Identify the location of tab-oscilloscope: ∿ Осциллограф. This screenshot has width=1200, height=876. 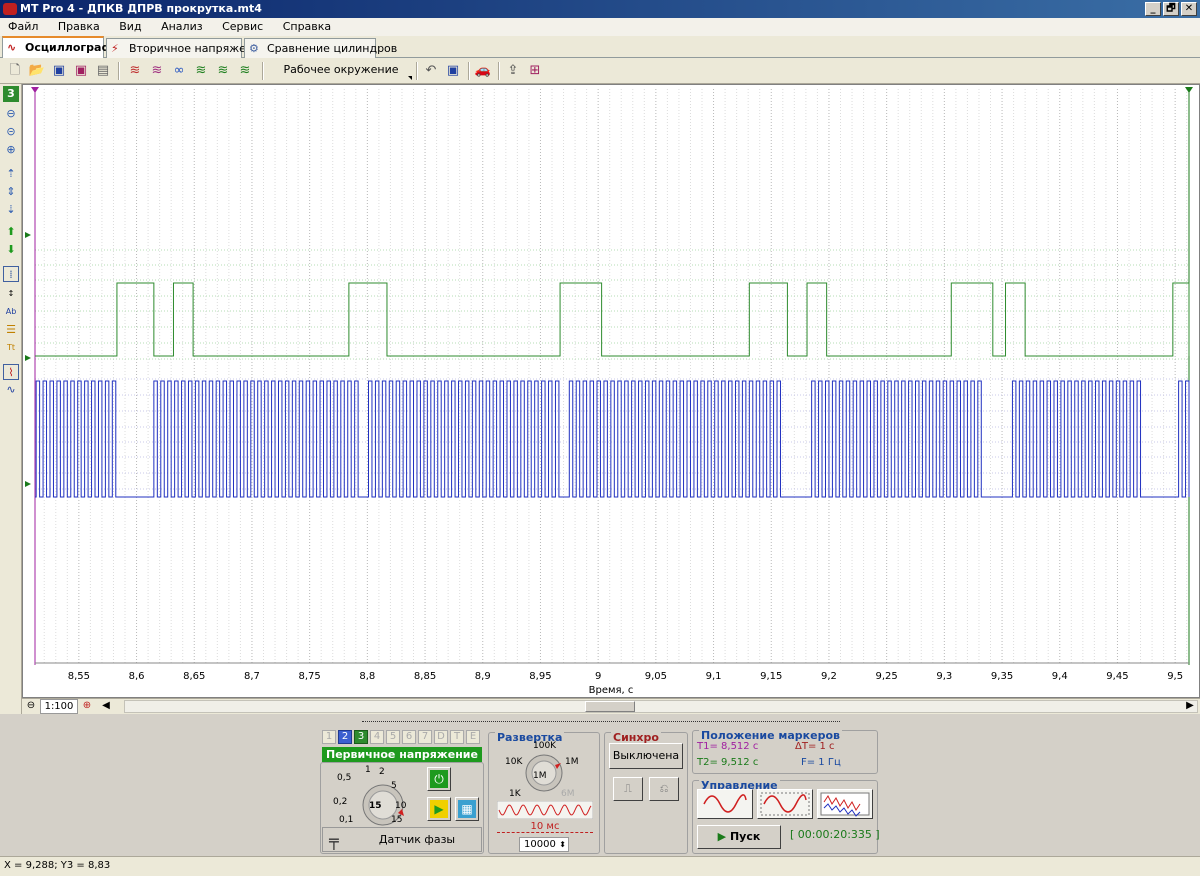
(57, 47).